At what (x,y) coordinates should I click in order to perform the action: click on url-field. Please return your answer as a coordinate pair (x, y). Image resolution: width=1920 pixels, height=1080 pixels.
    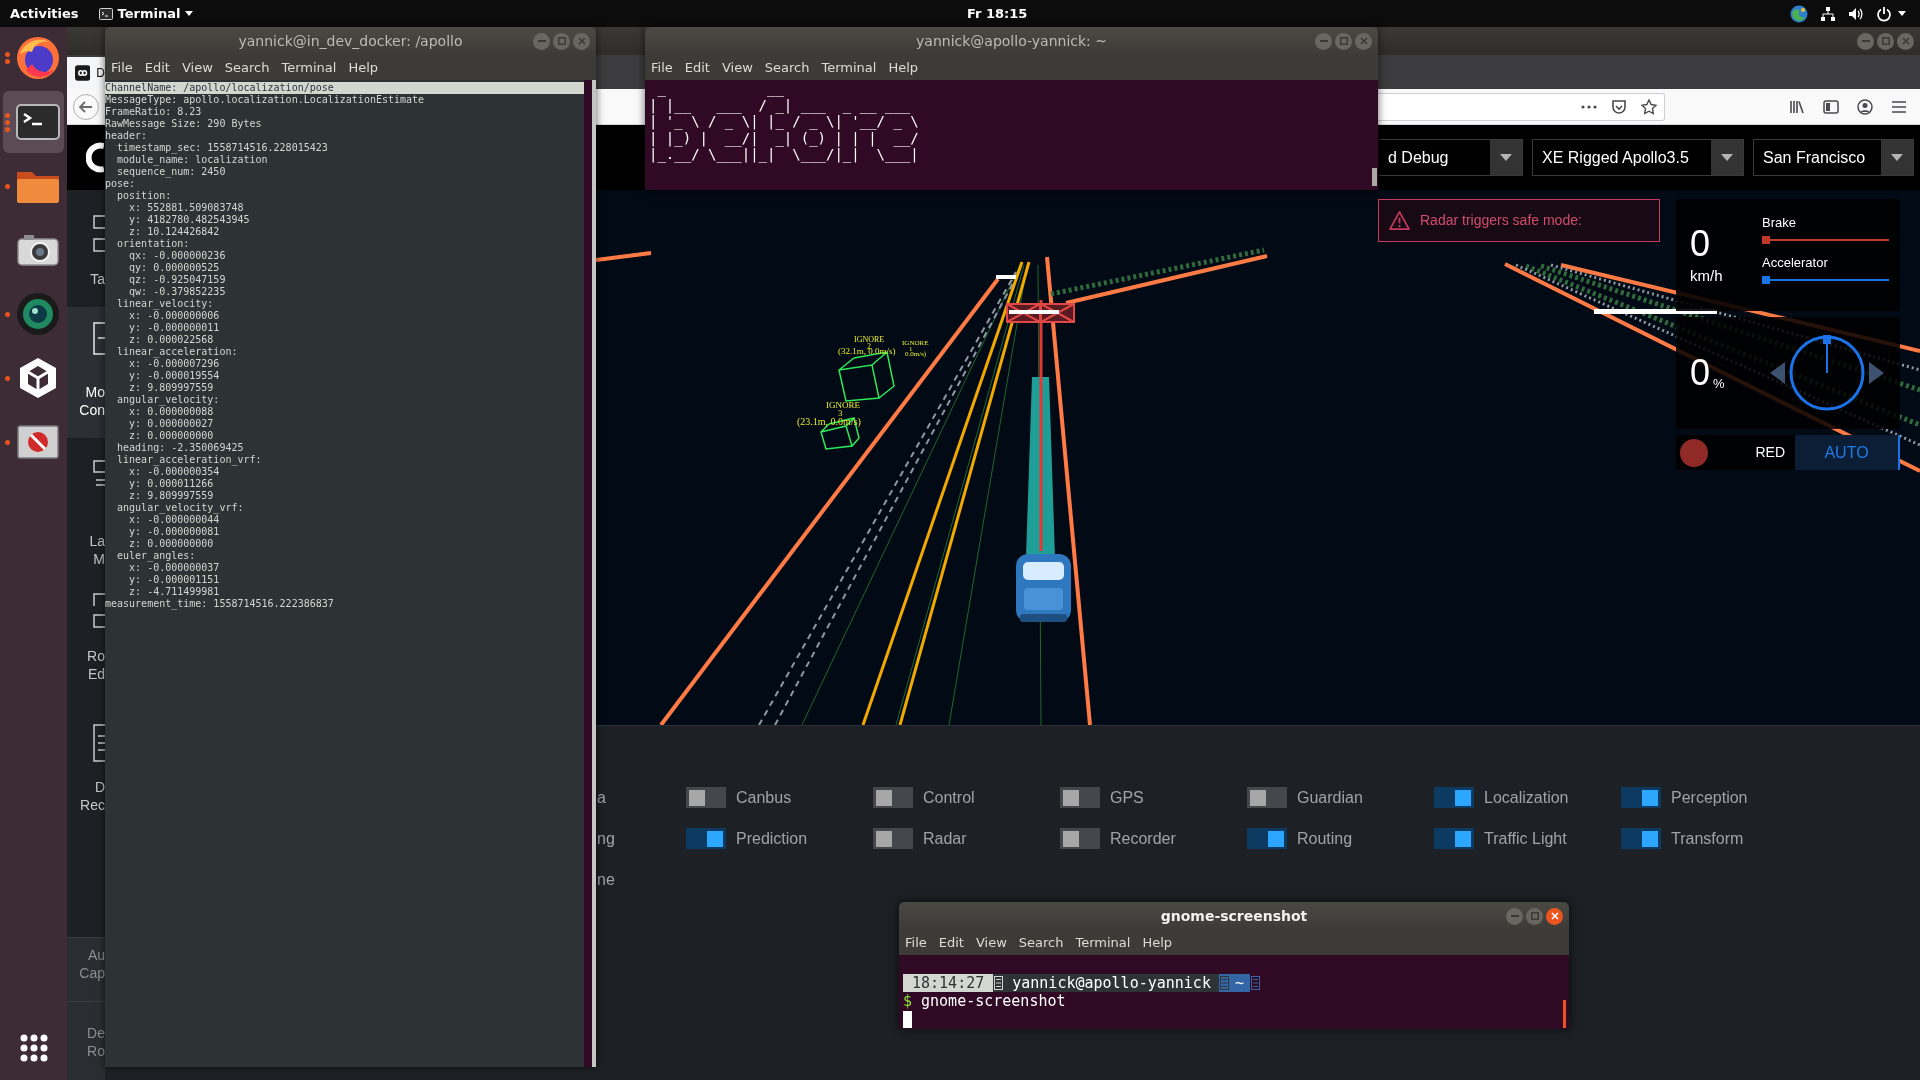
    Looking at the image, I should click on (1521, 106).